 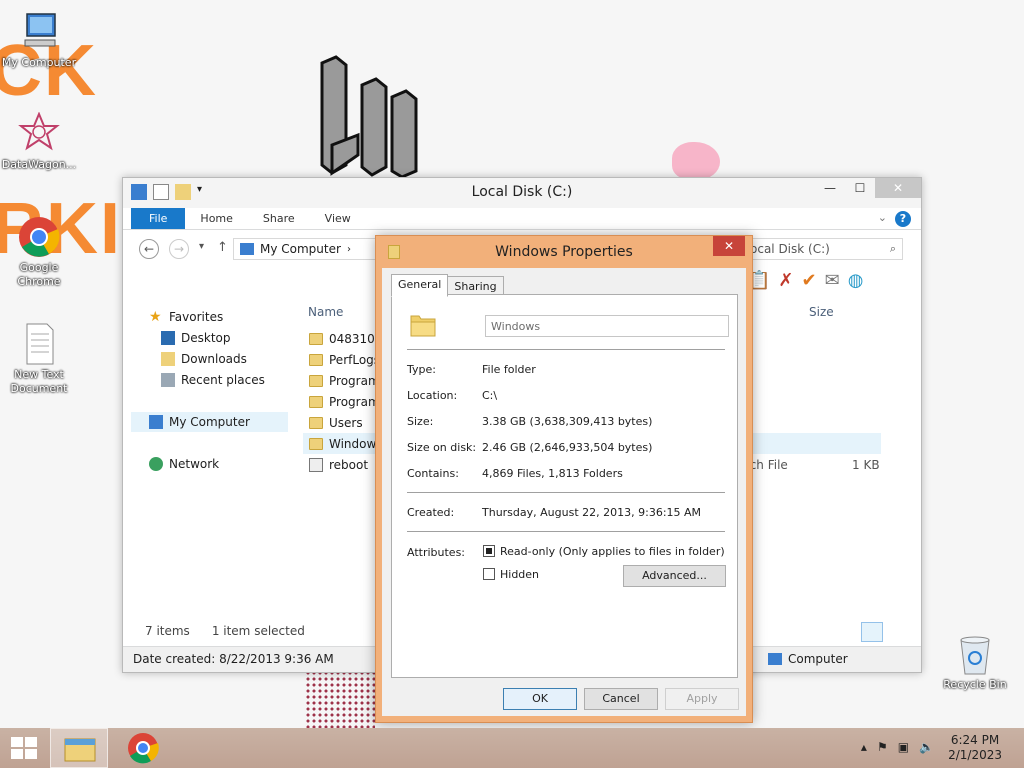 I want to click on show-hidden-icons-icon: ▴, so click(x=864, y=747).